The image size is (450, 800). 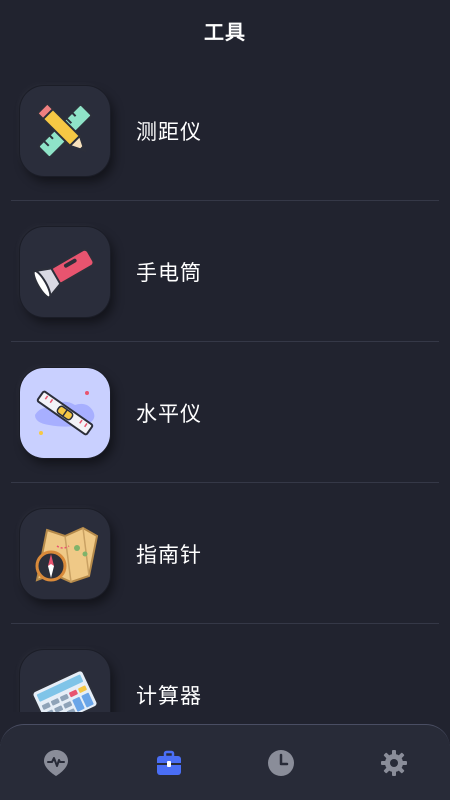 What do you see at coordinates (169, 695) in the screenshot?
I see `tool-label: 计算器` at bounding box center [169, 695].